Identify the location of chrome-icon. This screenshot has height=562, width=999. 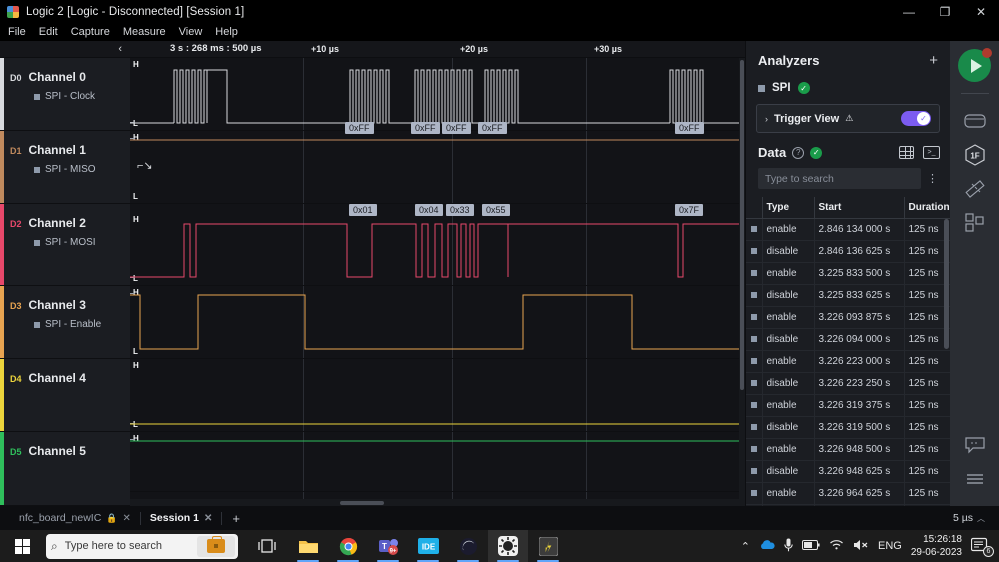
(348, 546).